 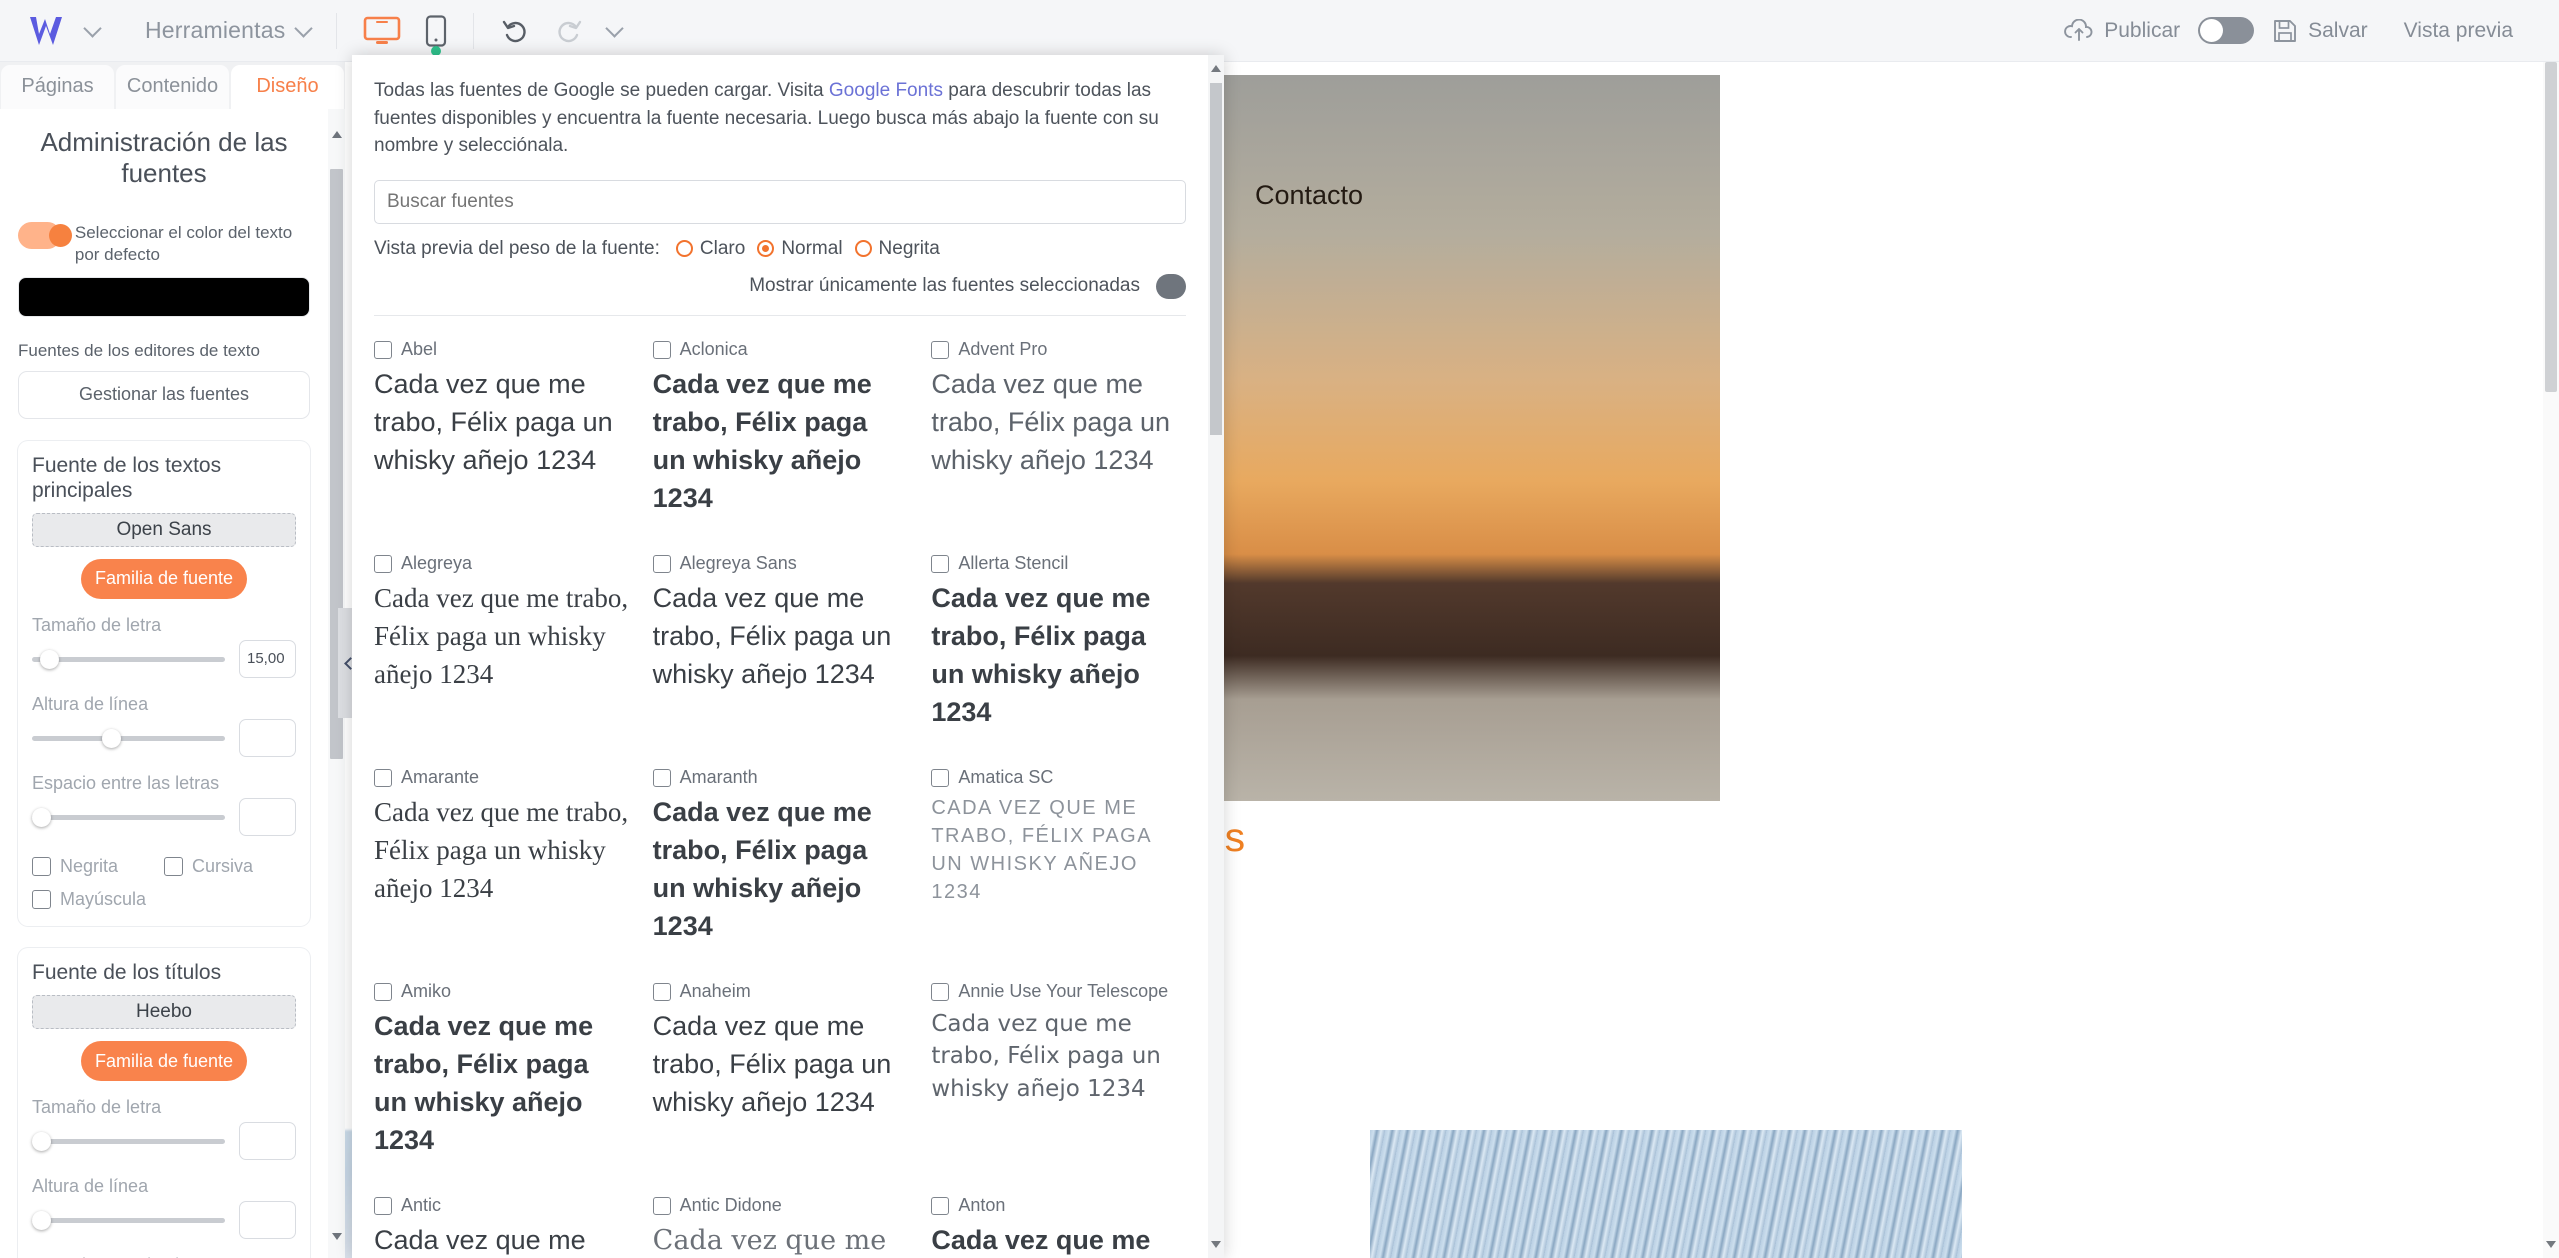 What do you see at coordinates (128, 817) in the screenshot?
I see `body-letter-spacing-slider` at bounding box center [128, 817].